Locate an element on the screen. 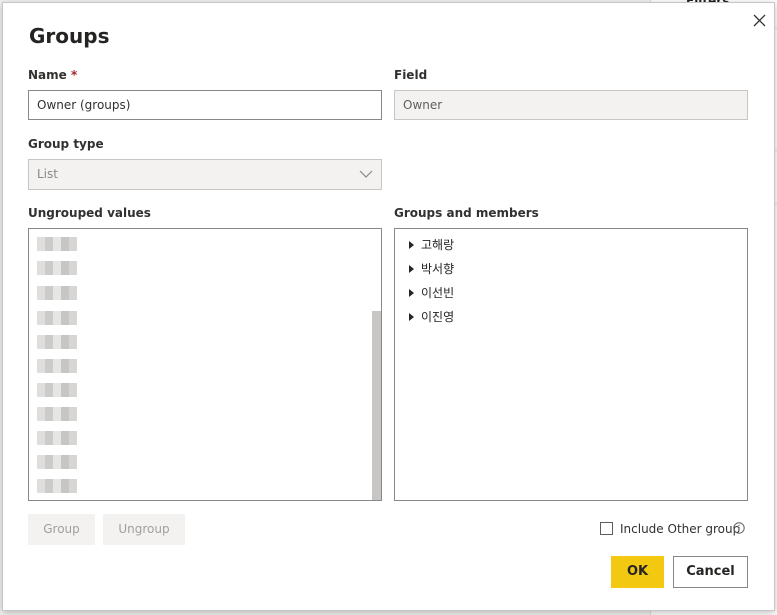 The height and width of the screenshot is (615, 777). info-icon is located at coordinates (739, 528).